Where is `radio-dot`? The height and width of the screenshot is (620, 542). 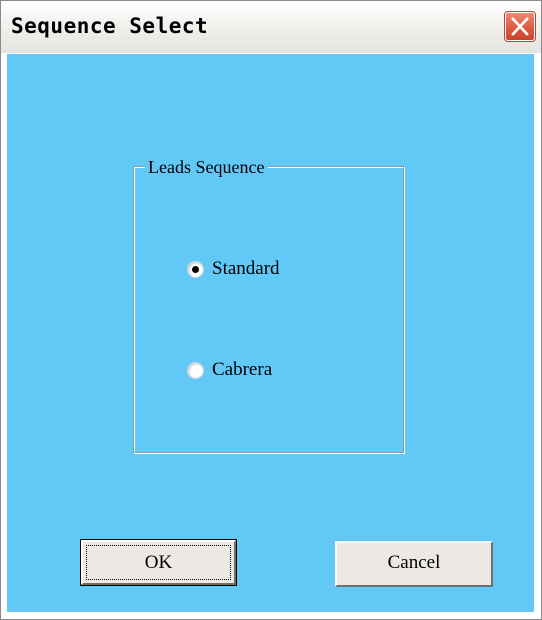 radio-dot is located at coordinates (195, 269).